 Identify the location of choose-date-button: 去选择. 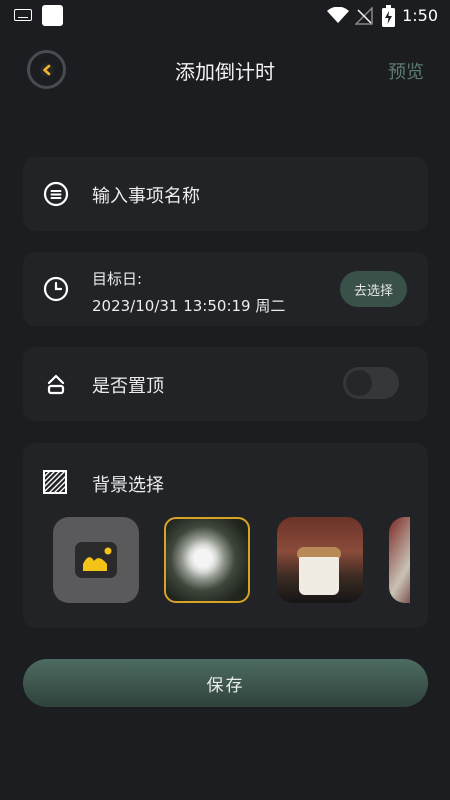
(373, 289).